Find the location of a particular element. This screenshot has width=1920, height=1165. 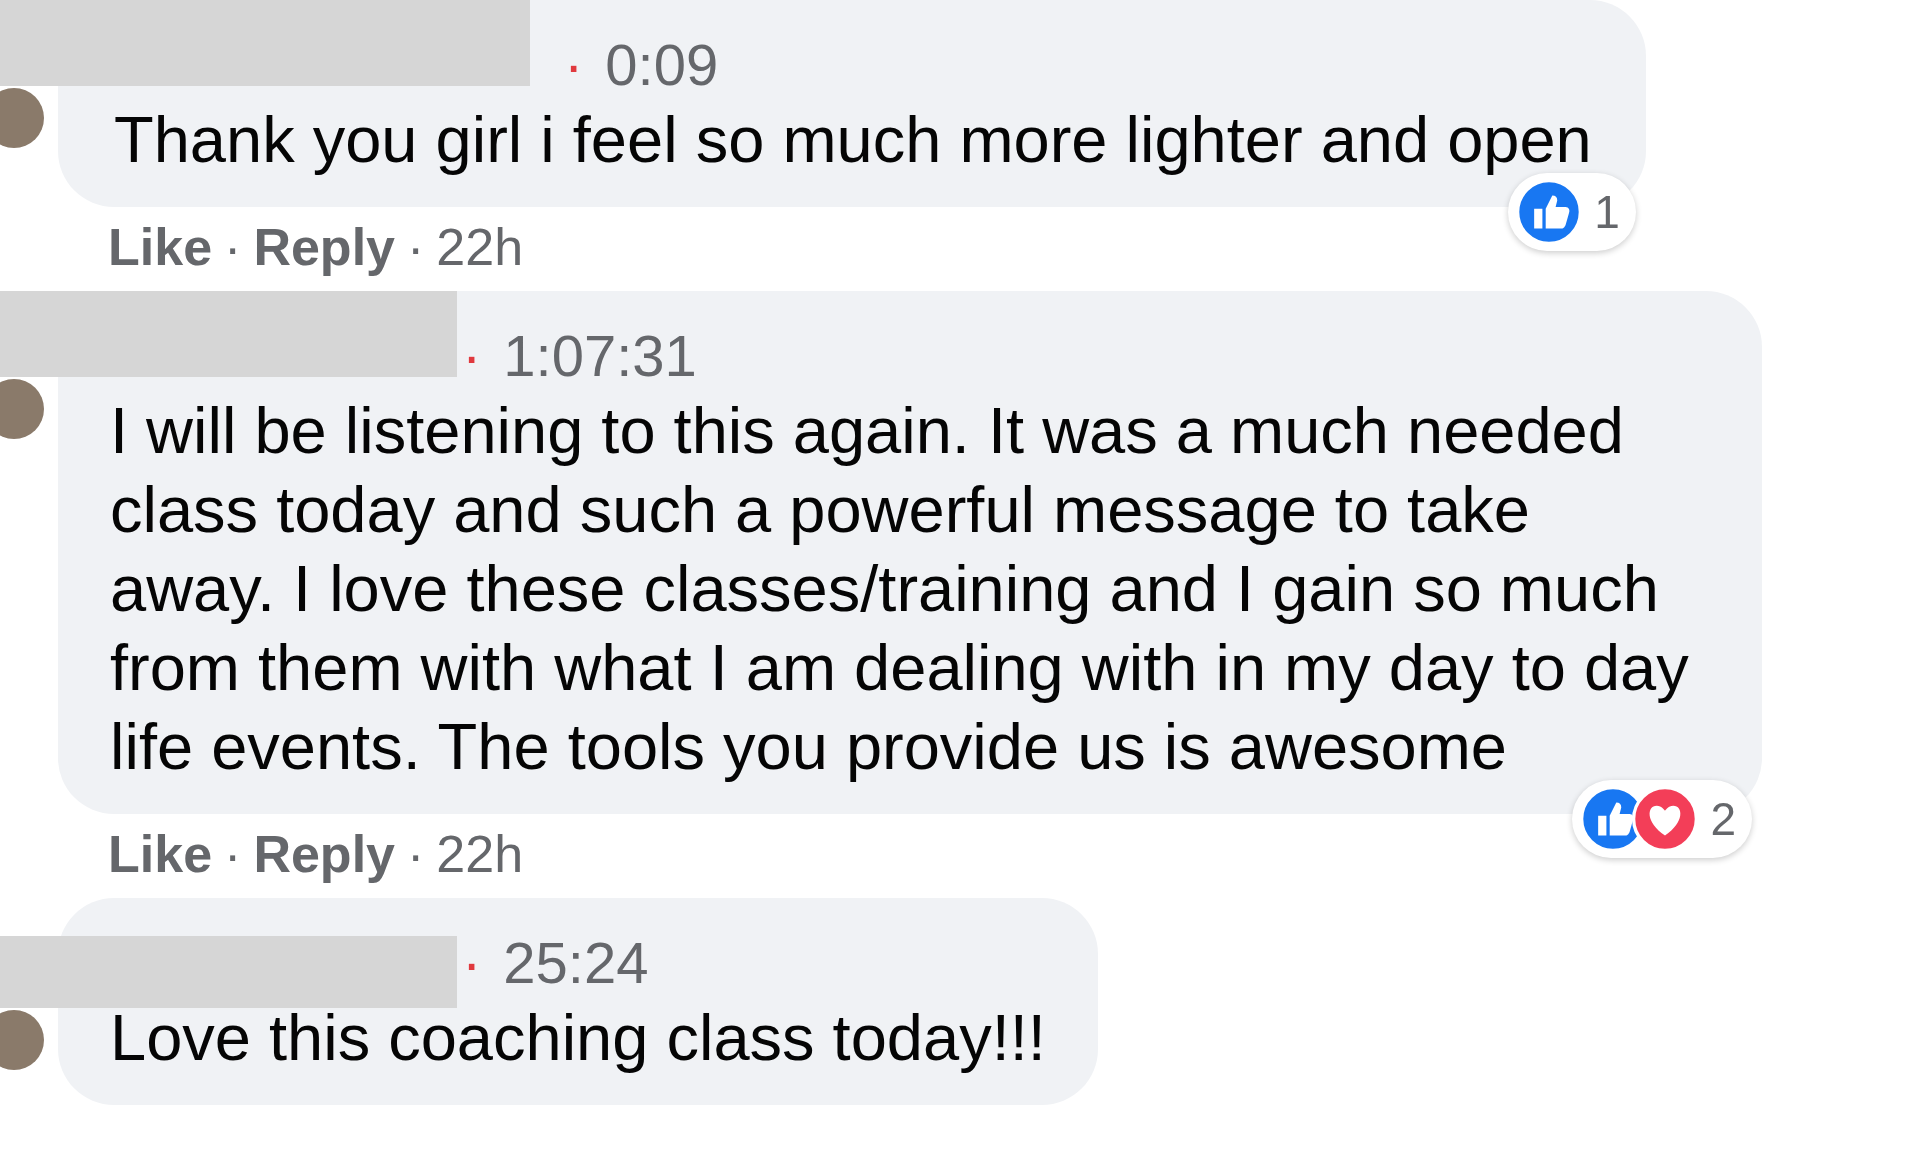

timestamp-link: 1:07:31 is located at coordinates (600, 356).